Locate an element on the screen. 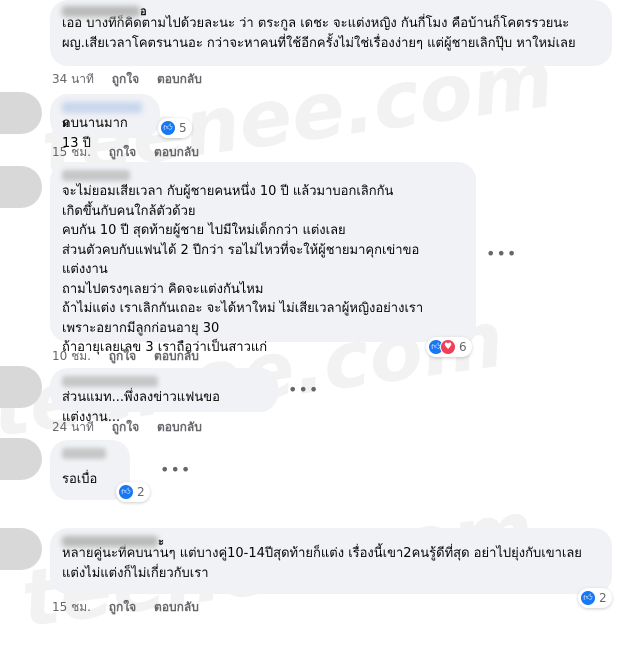 The height and width of the screenshot is (645, 644). comment-timestamp: 10 ชม. is located at coordinates (71, 356).